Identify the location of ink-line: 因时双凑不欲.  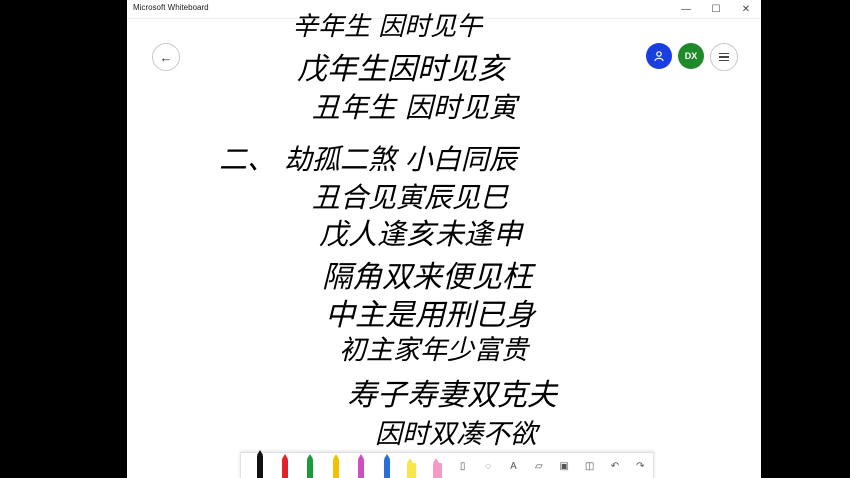
(456, 434).